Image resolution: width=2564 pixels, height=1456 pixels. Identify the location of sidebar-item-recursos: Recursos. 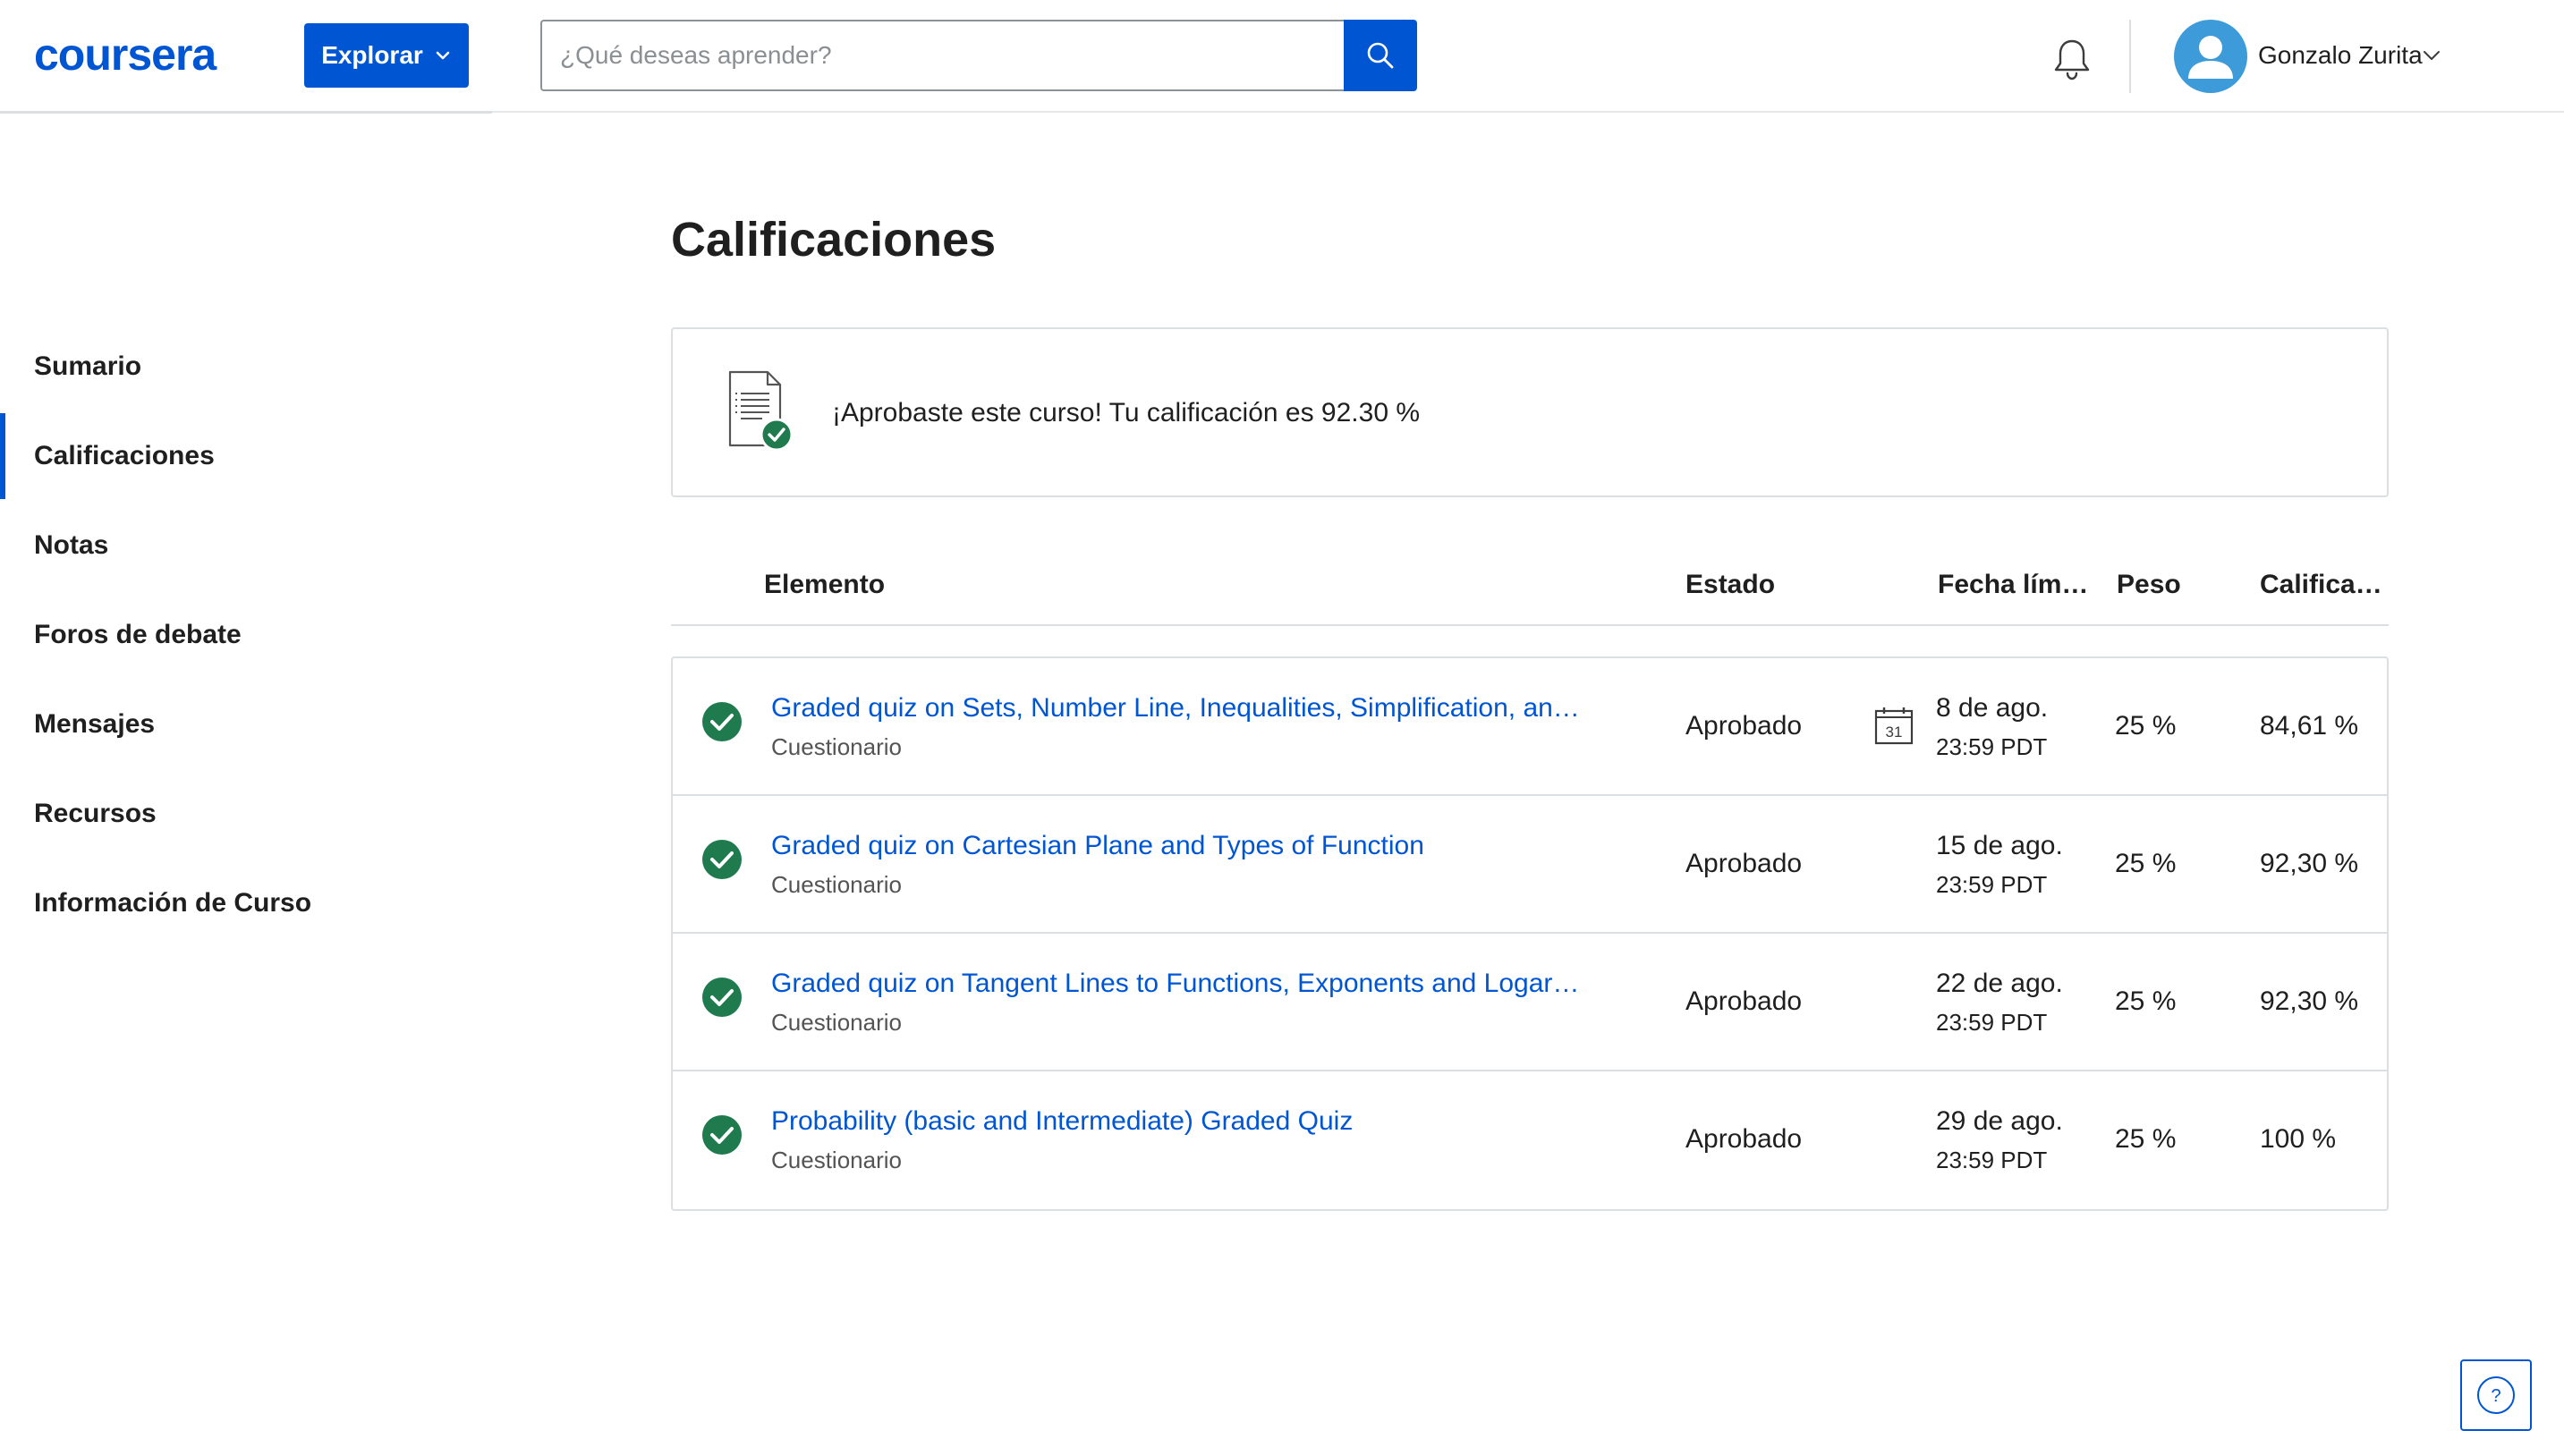
(224, 814).